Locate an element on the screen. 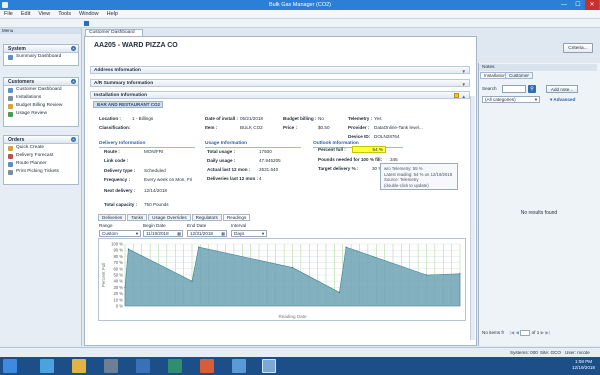 This screenshot has width=600, height=375. installation-band: Installation Information ▲ is located at coordinates (280, 95).